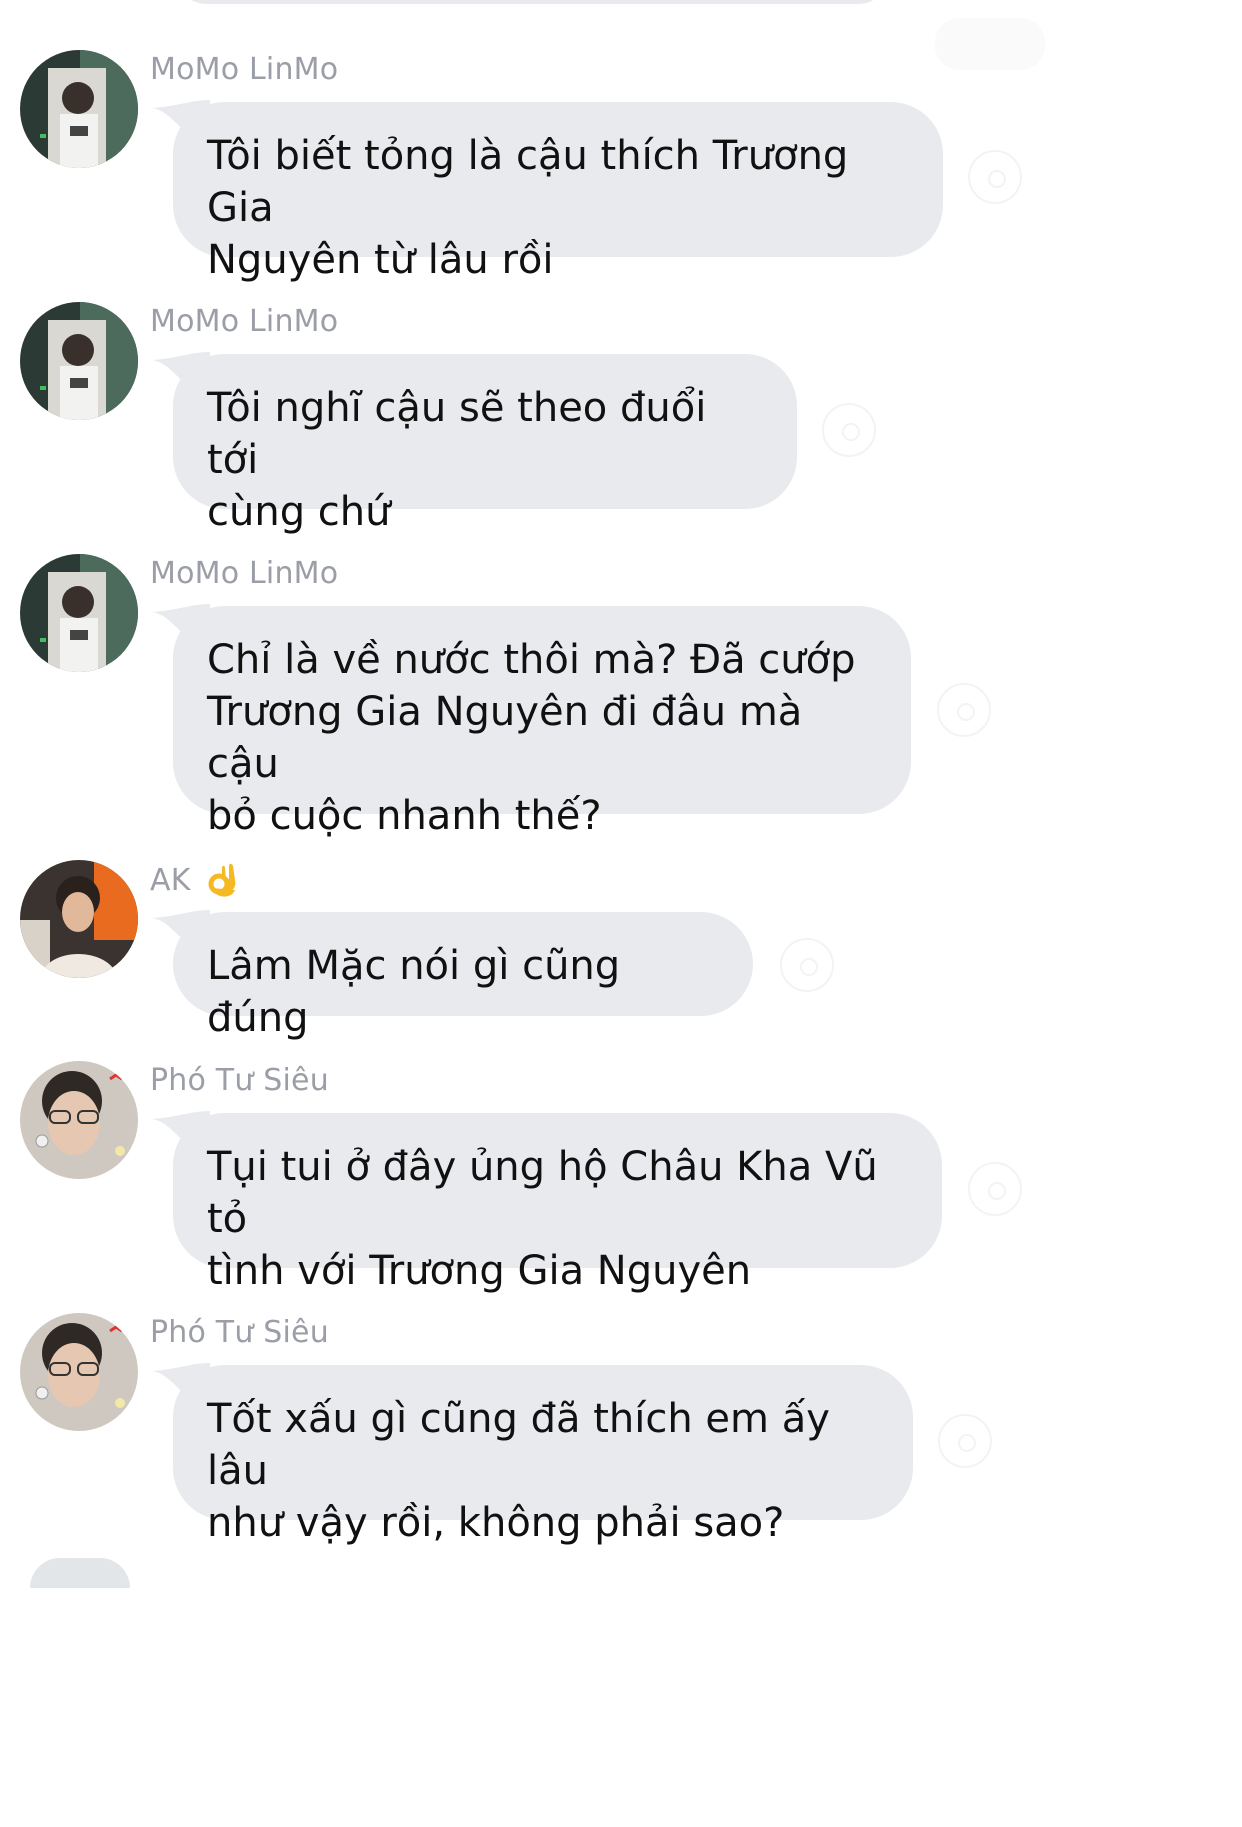  Describe the element at coordinates (170, 880) in the screenshot. I see `sender-name: AK` at that location.